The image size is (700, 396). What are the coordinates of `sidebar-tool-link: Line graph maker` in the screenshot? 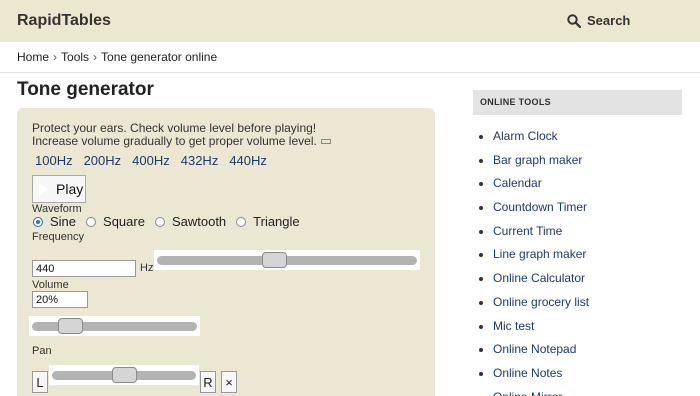 It's located at (534, 259).